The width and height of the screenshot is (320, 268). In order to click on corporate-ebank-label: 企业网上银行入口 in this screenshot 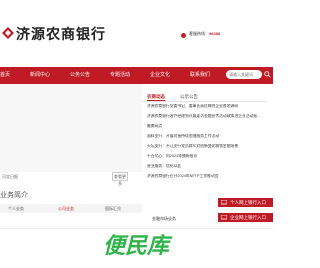, I will do `click(248, 217)`.